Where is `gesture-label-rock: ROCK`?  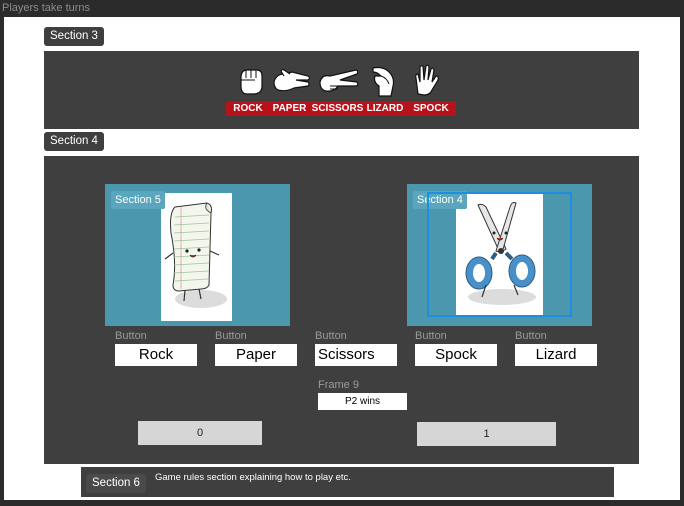
gesture-label-rock: ROCK is located at coordinates (248, 108).